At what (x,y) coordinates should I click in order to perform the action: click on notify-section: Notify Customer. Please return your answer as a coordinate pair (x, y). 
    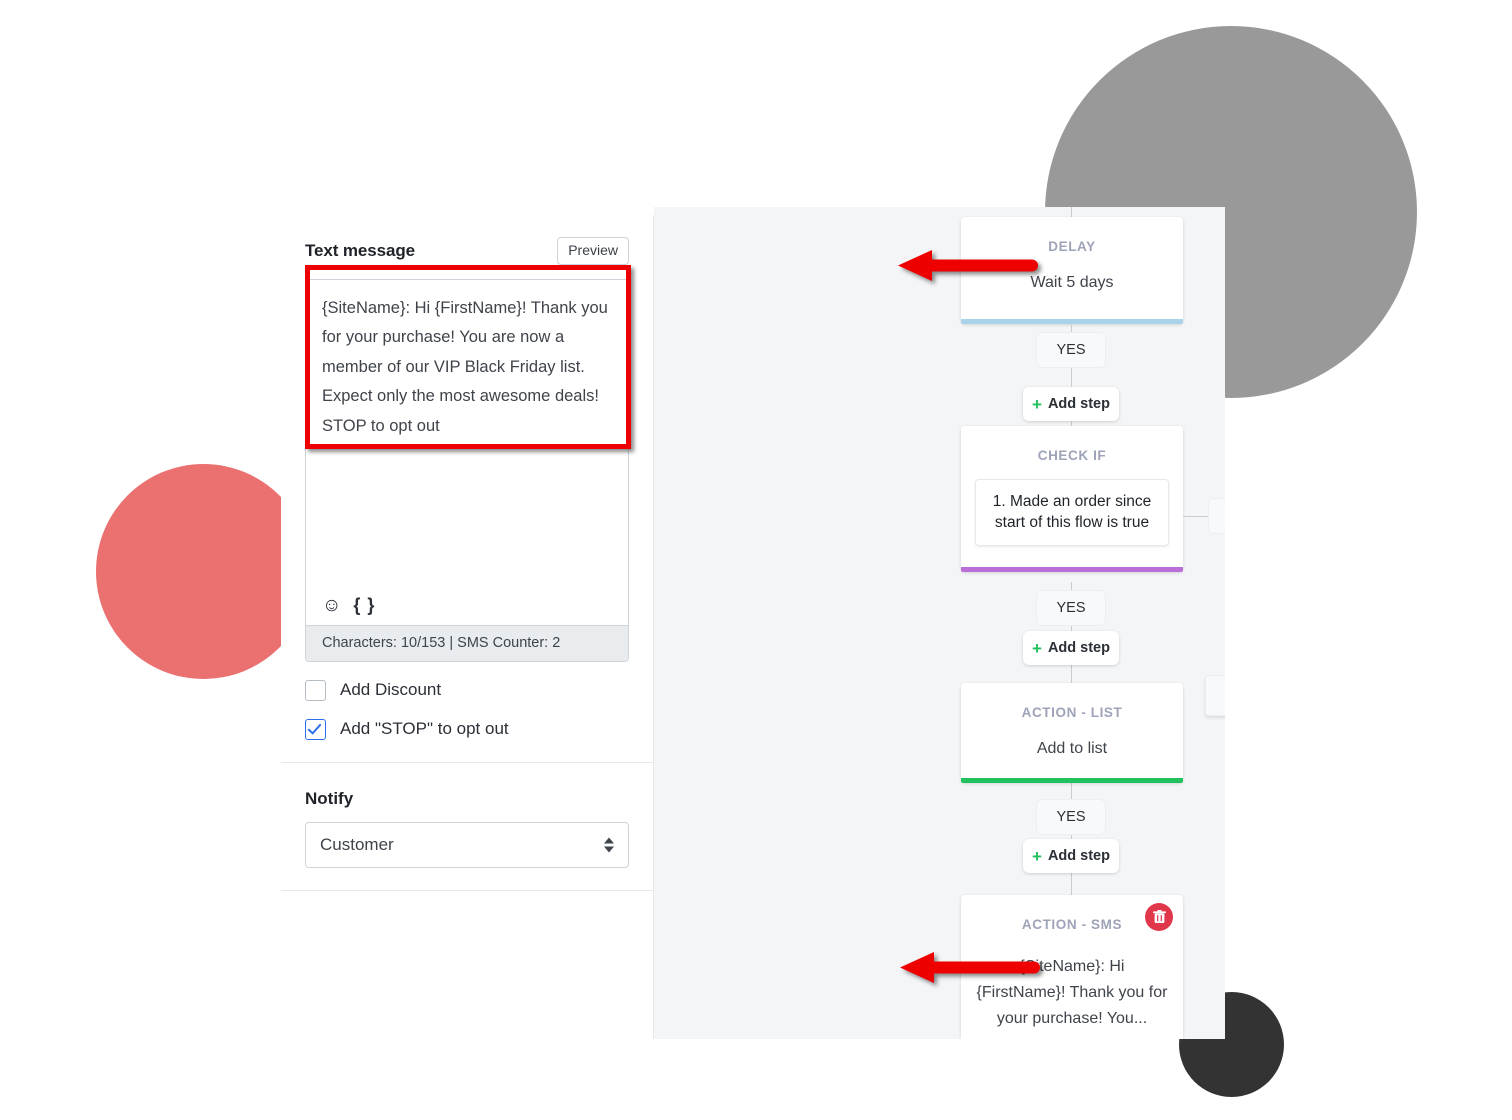
    Looking at the image, I should click on (467, 827).